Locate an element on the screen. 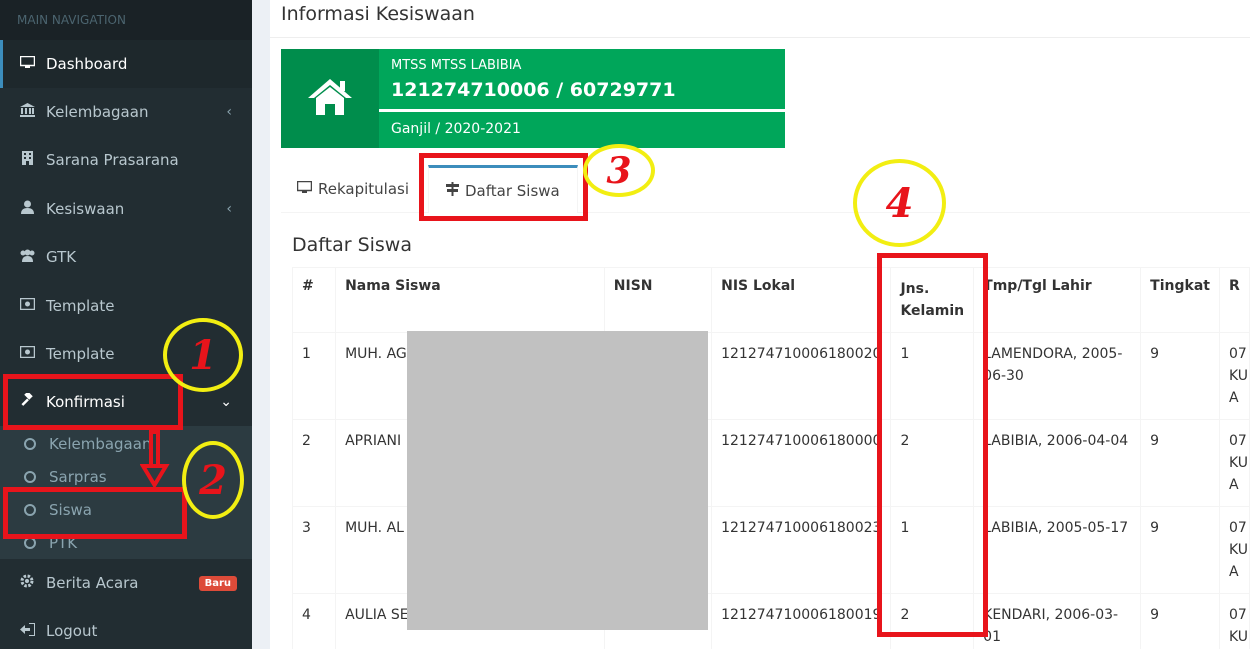 The height and width of the screenshot is (649, 1250). sidebar-item-label: Kelembagaan is located at coordinates (97, 112).